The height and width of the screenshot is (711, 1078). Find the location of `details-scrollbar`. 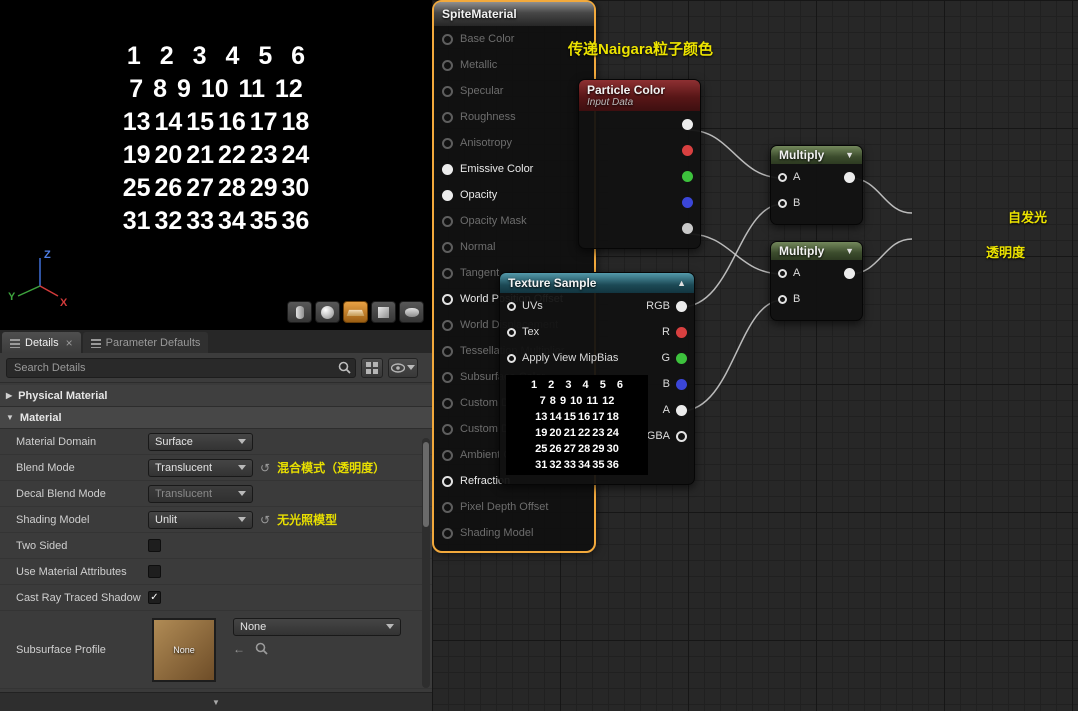

details-scrollbar is located at coordinates (426, 563).